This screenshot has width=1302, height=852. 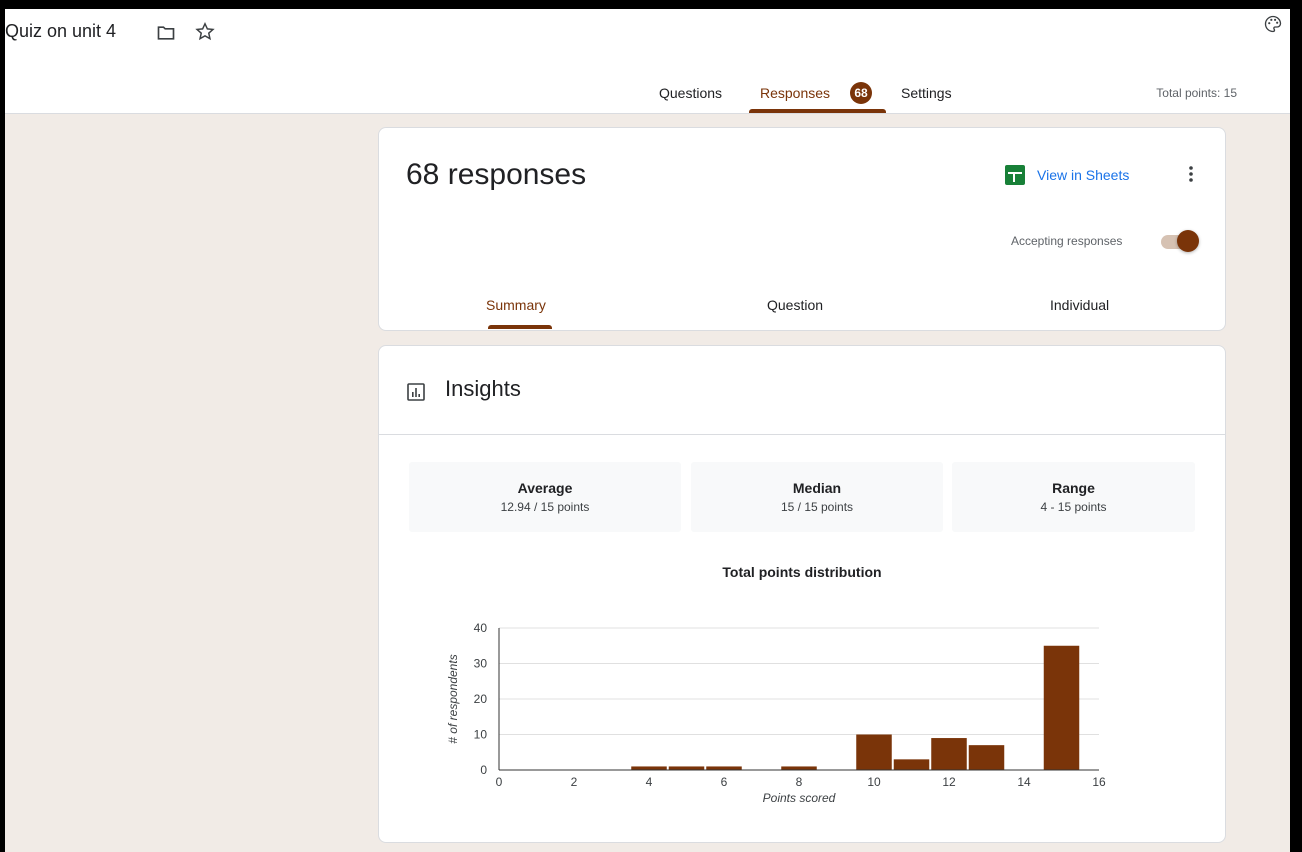 I want to click on x-tick-label: 14, so click(x=1024, y=782).